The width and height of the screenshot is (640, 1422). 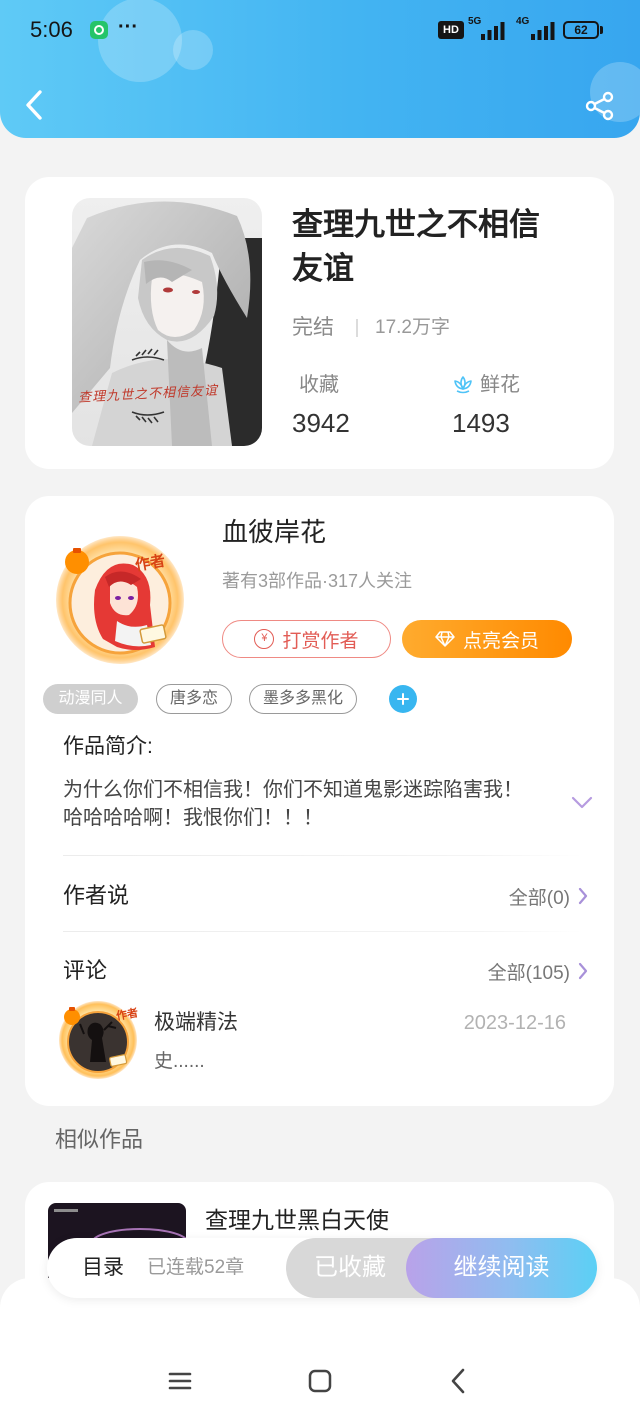 What do you see at coordinates (320, 641) in the screenshot?
I see `tip-author-label: 打赏作者` at bounding box center [320, 641].